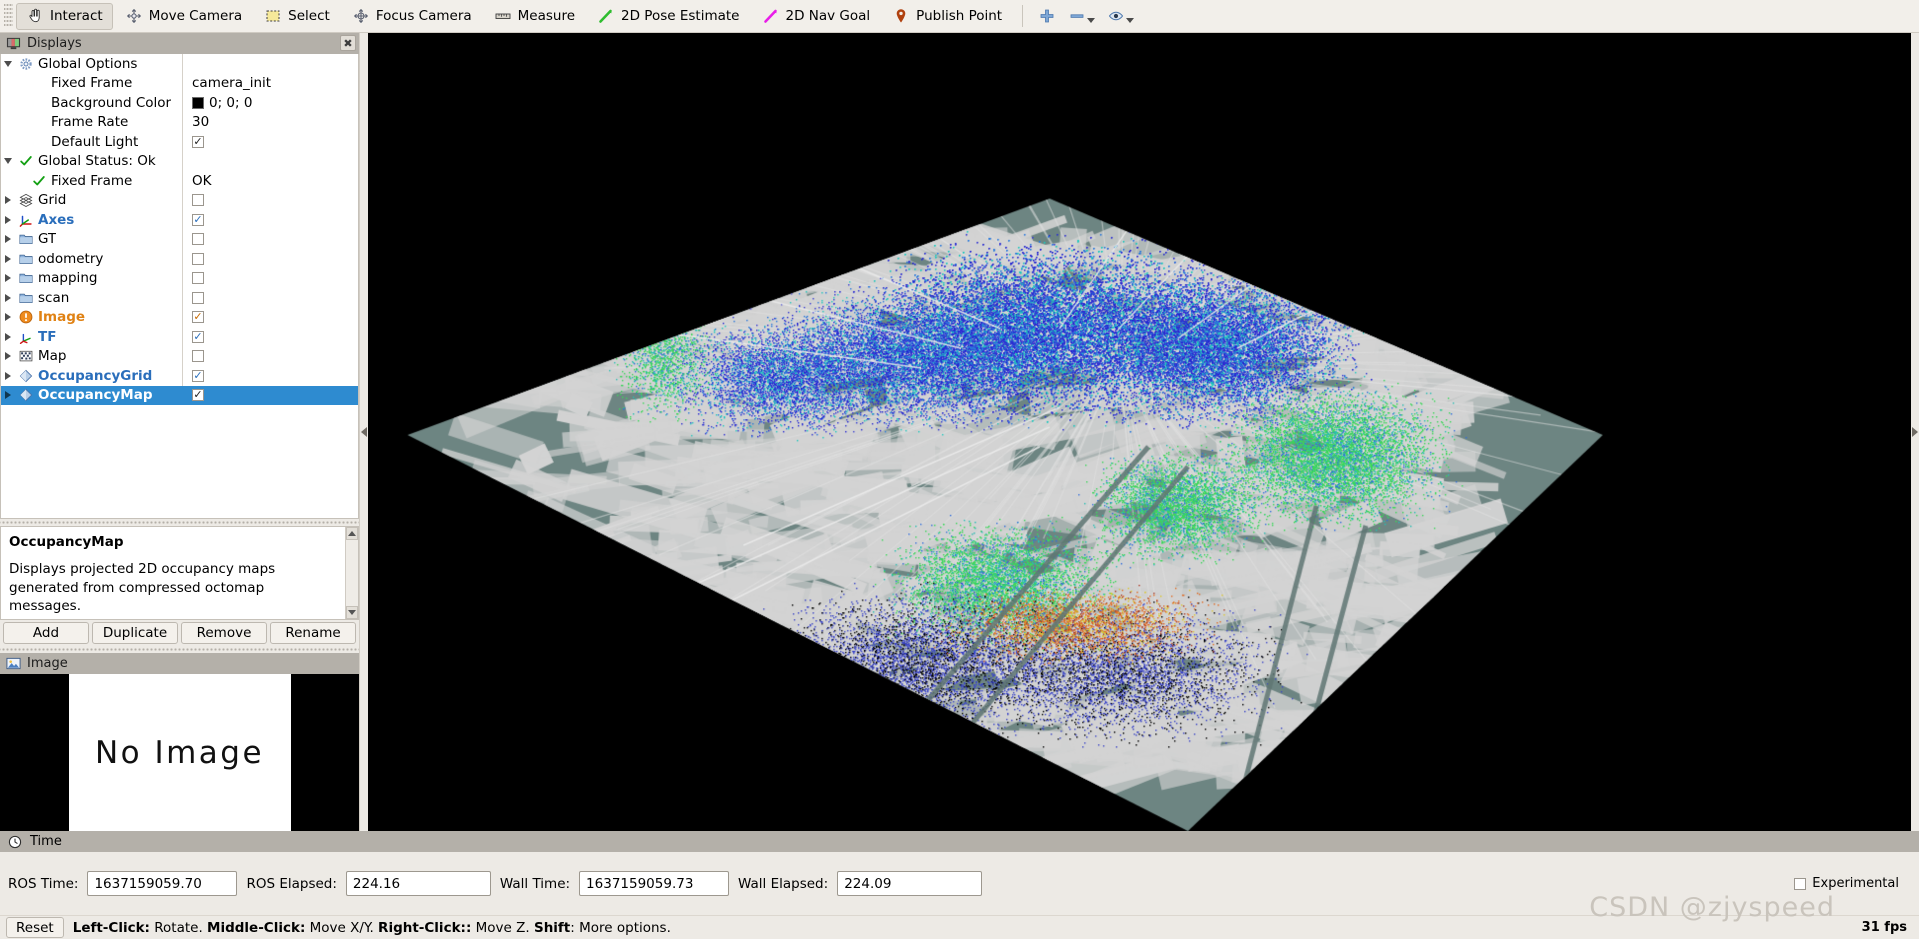 This screenshot has width=1919, height=939. What do you see at coordinates (179, 337) in the screenshot?
I see `tree-row-tf: TF` at bounding box center [179, 337].